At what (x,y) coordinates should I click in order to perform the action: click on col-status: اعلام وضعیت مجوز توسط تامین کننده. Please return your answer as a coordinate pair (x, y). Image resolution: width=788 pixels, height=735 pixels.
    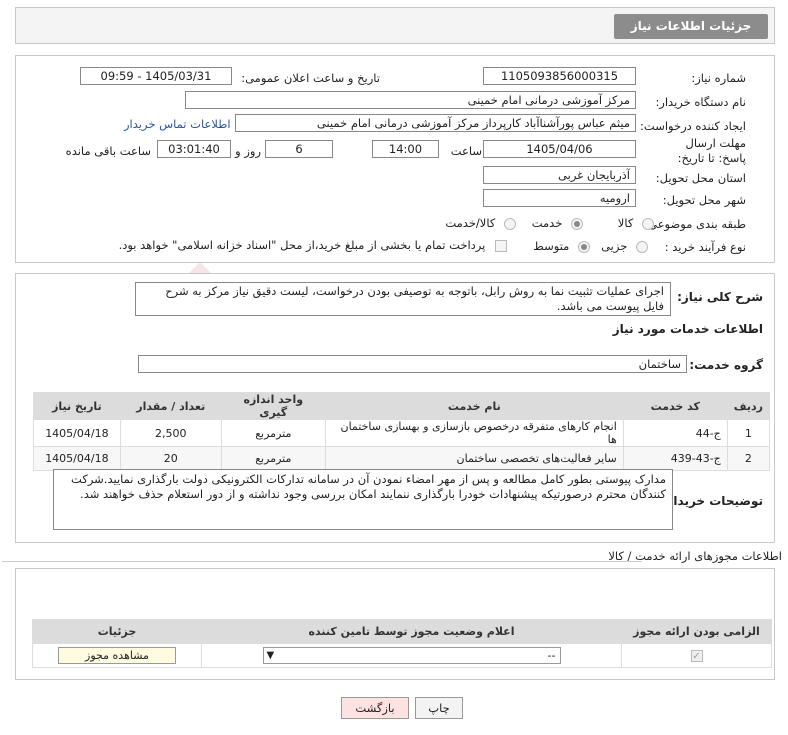
    Looking at the image, I should click on (411, 631).